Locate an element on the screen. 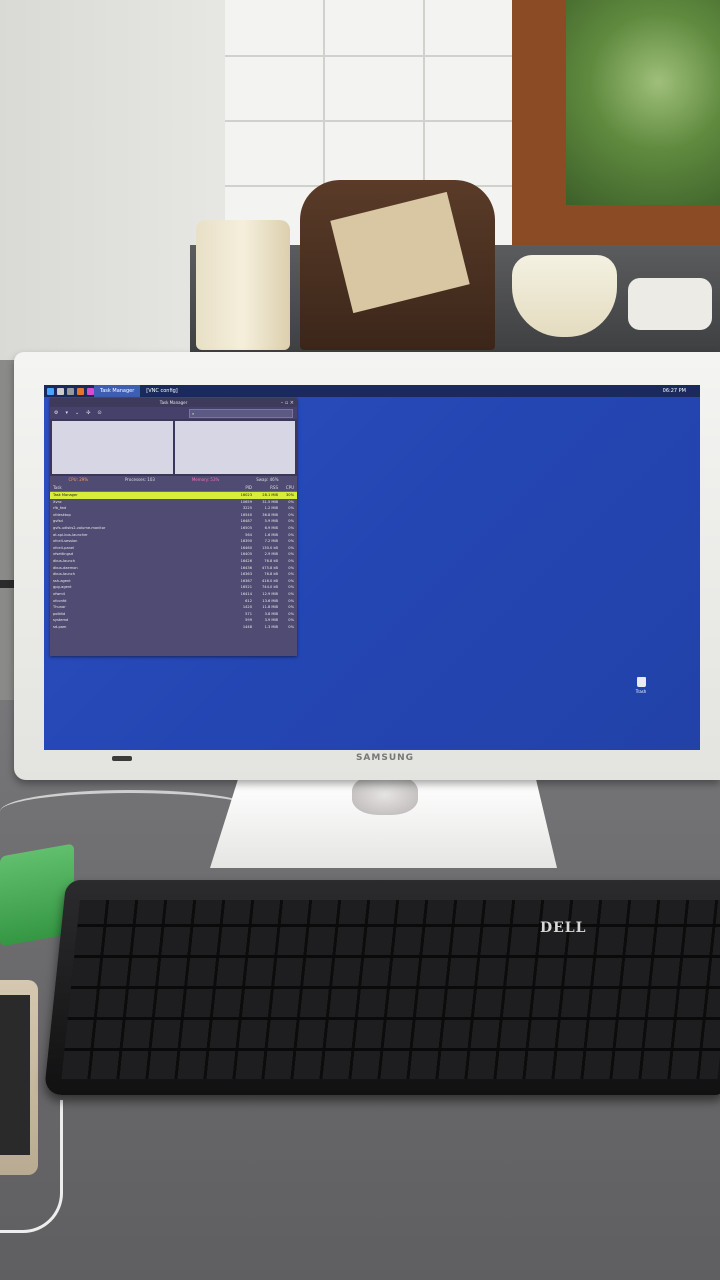 The width and height of the screenshot is (720, 1280). process-name: gvfsd is located at coordinates (58, 521).